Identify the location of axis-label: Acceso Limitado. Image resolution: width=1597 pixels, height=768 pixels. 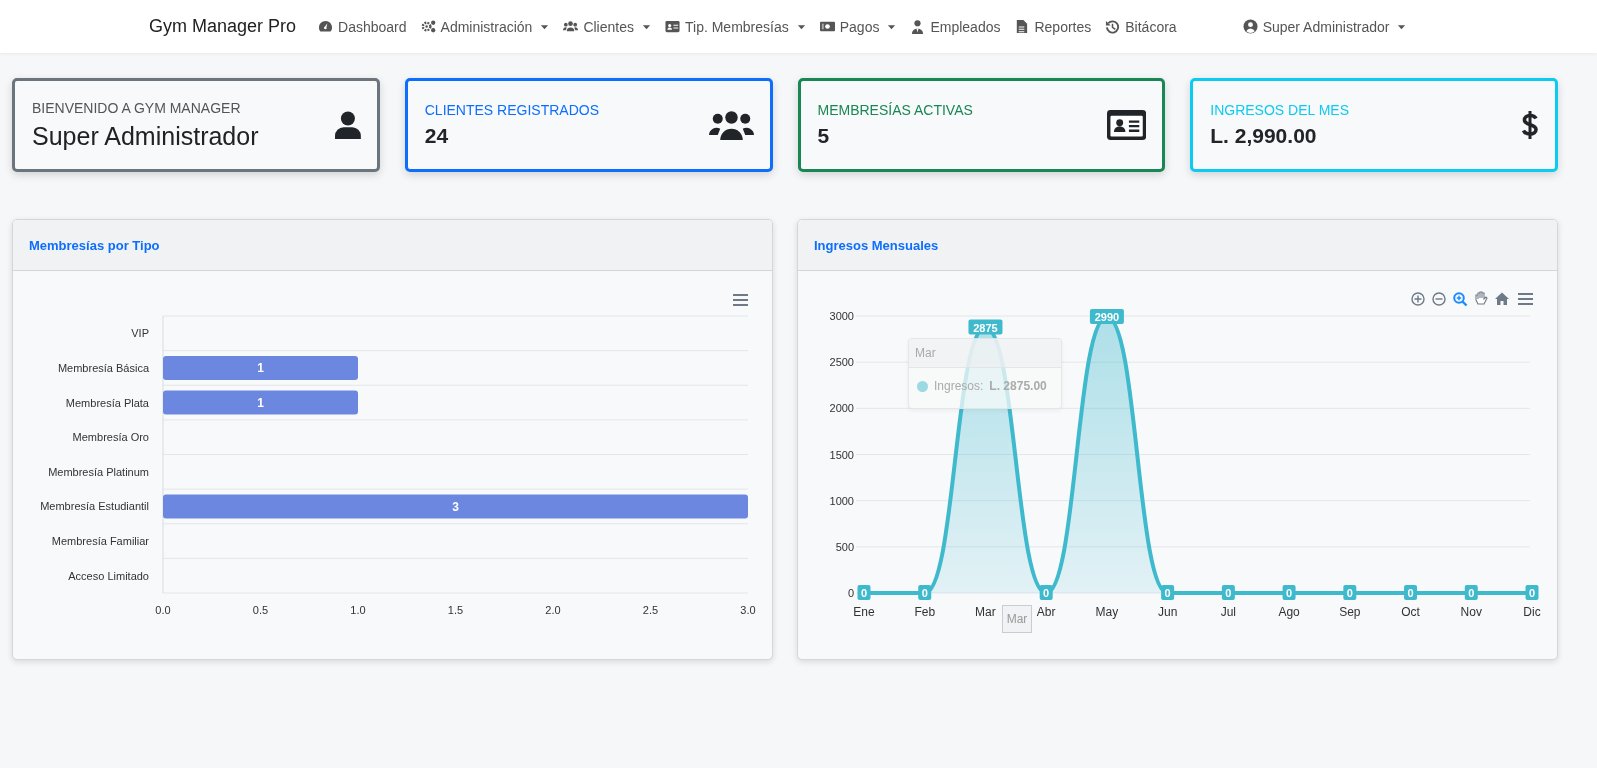
(108, 575).